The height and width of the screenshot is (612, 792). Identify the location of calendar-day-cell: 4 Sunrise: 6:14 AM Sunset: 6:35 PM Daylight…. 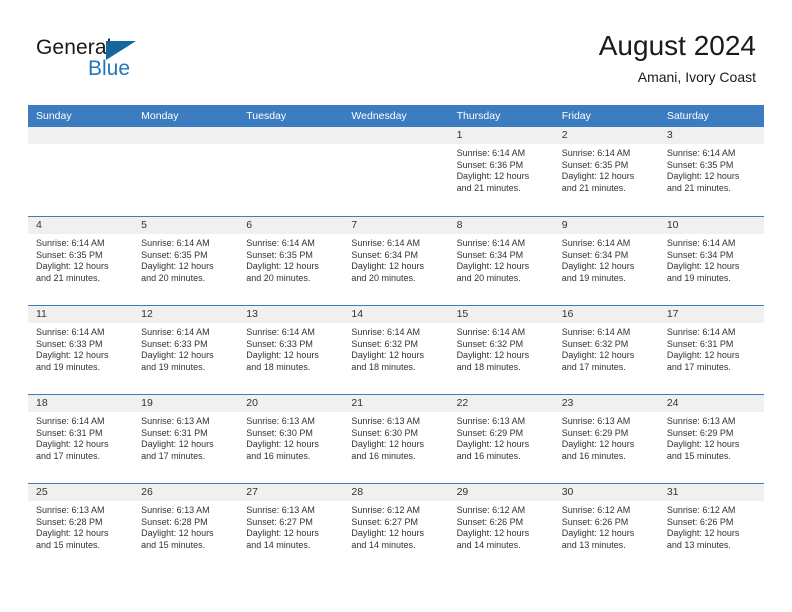
(81, 260).